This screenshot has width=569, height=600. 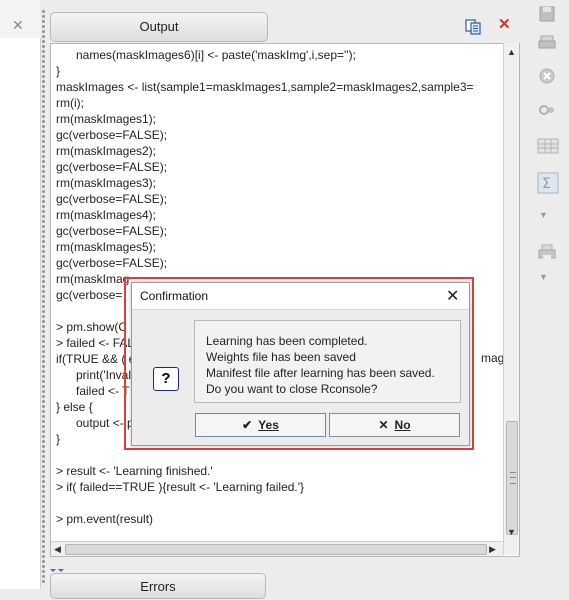 What do you see at coordinates (504, 24) in the screenshot?
I see `close-output-icon: ✕` at bounding box center [504, 24].